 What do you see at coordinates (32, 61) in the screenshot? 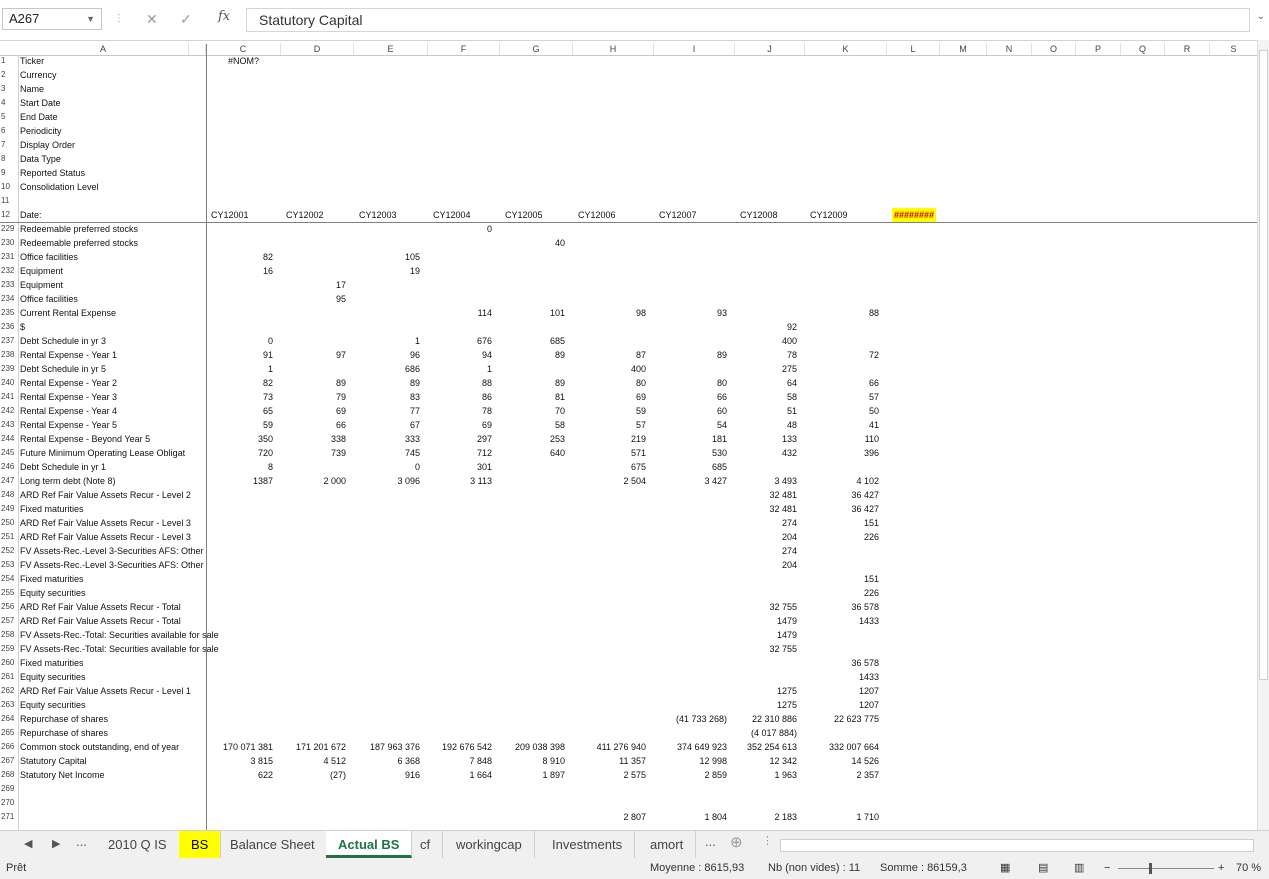
I see `row-label-cell: Ticker` at bounding box center [32, 61].